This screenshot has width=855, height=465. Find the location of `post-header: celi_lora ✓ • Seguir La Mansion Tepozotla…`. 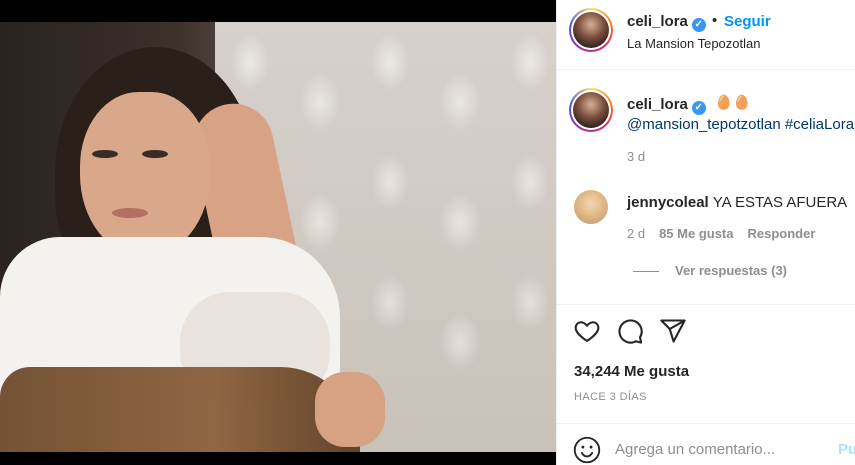

post-header: celi_lora ✓ • Seguir La Mansion Tepozotla… is located at coordinates (706, 35).